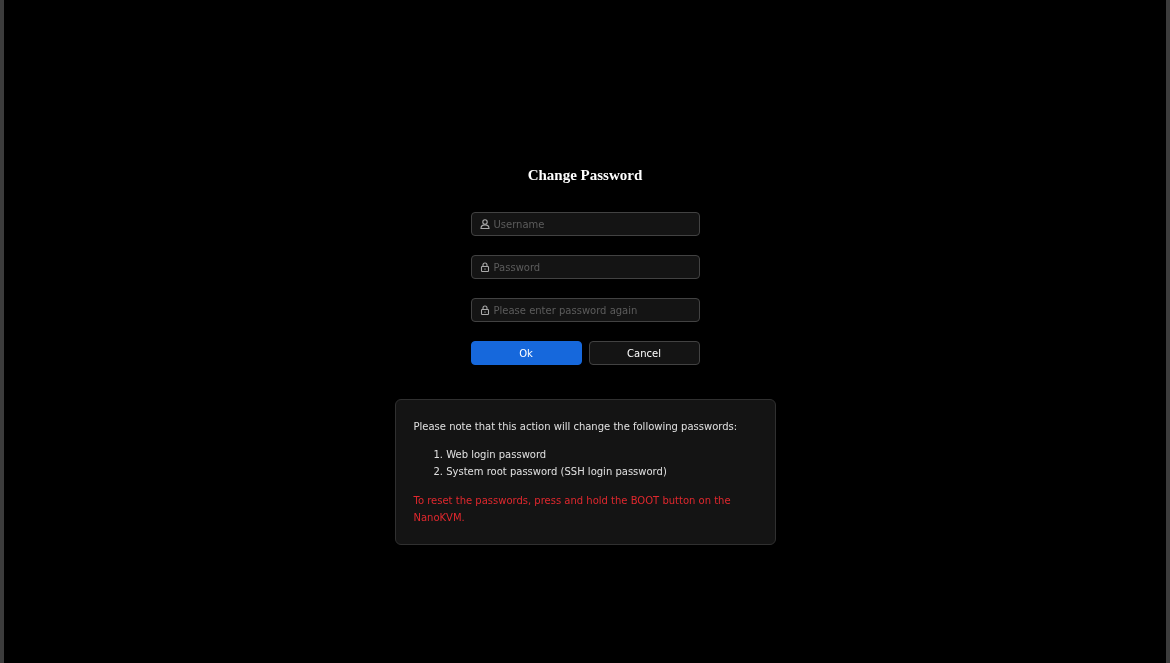  What do you see at coordinates (490, 455) in the screenshot?
I see `list-item: 1. Web login password` at bounding box center [490, 455].